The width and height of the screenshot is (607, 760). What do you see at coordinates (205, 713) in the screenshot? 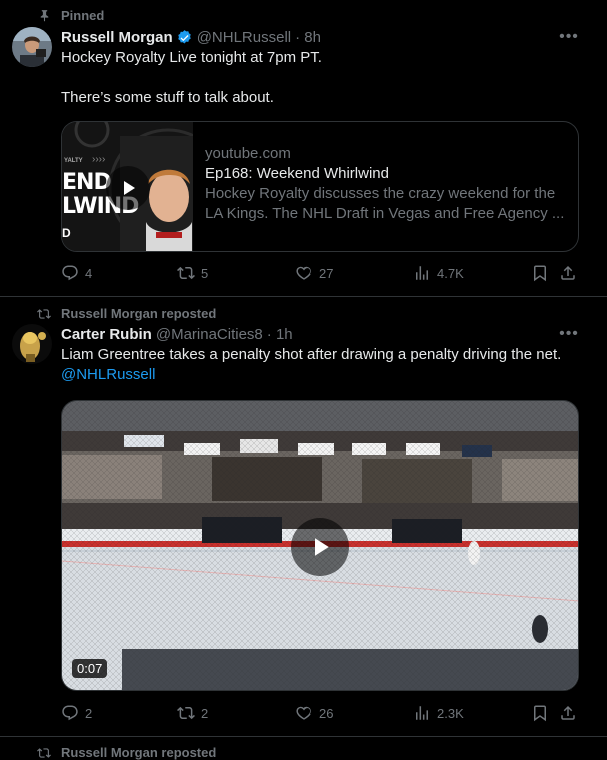
I see `repost-count: 2` at bounding box center [205, 713].